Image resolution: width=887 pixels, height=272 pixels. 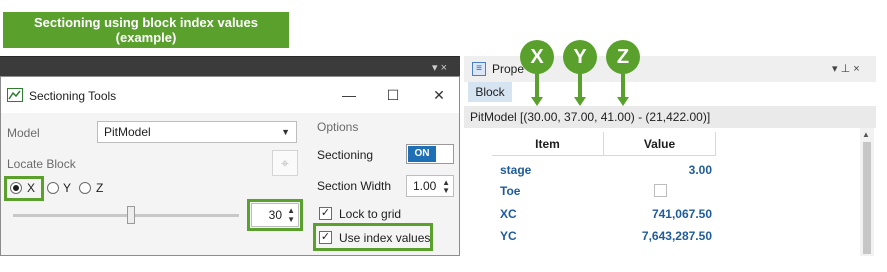 I want to click on row-value-stage: 3.00, so click(x=700, y=170).